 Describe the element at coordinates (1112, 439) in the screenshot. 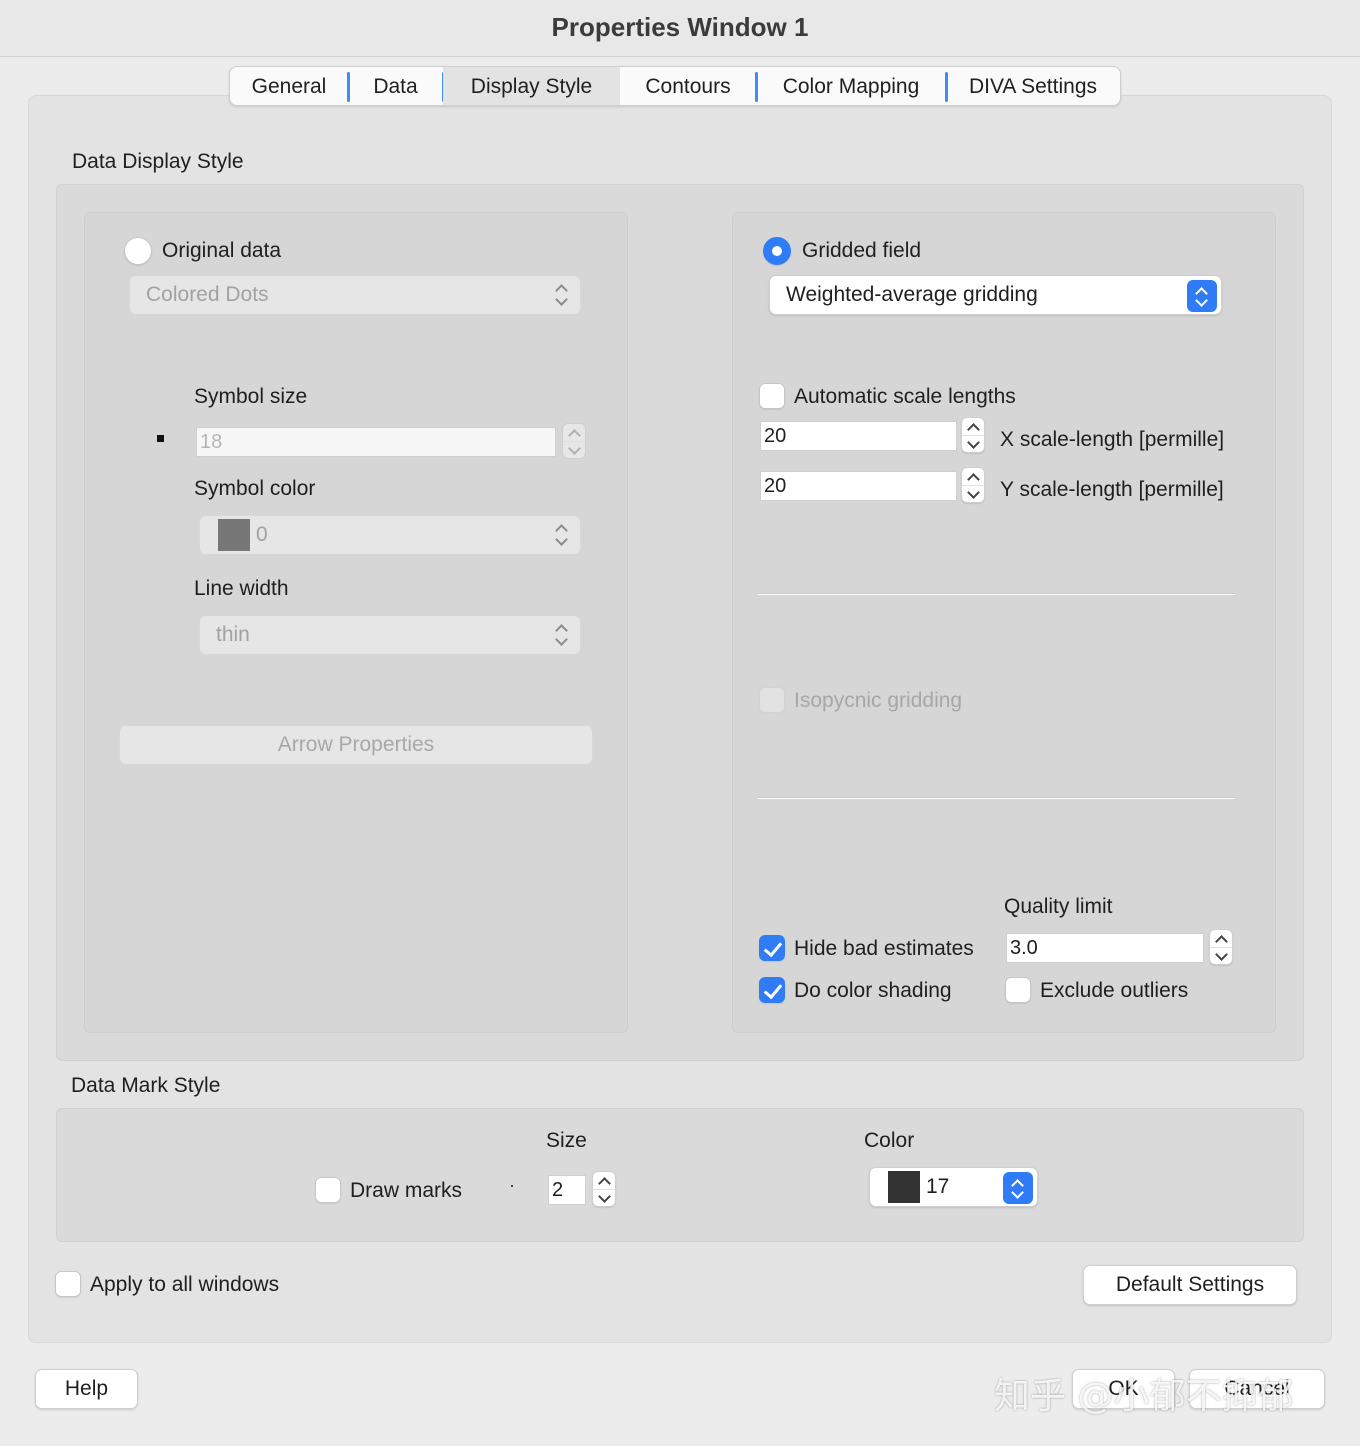

I see `x-scale-length-label: X scale-length [permille]` at that location.